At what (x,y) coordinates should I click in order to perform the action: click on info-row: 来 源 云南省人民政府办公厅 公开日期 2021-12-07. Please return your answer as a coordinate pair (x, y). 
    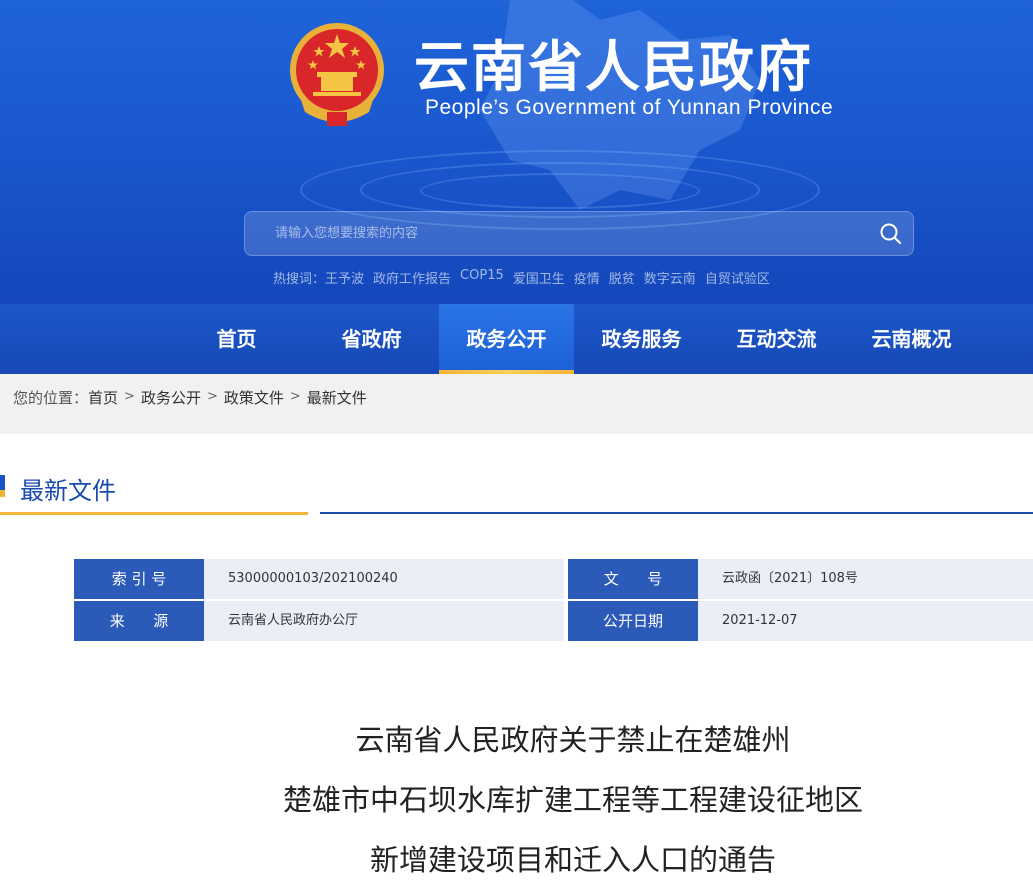
    Looking at the image, I should click on (553, 621).